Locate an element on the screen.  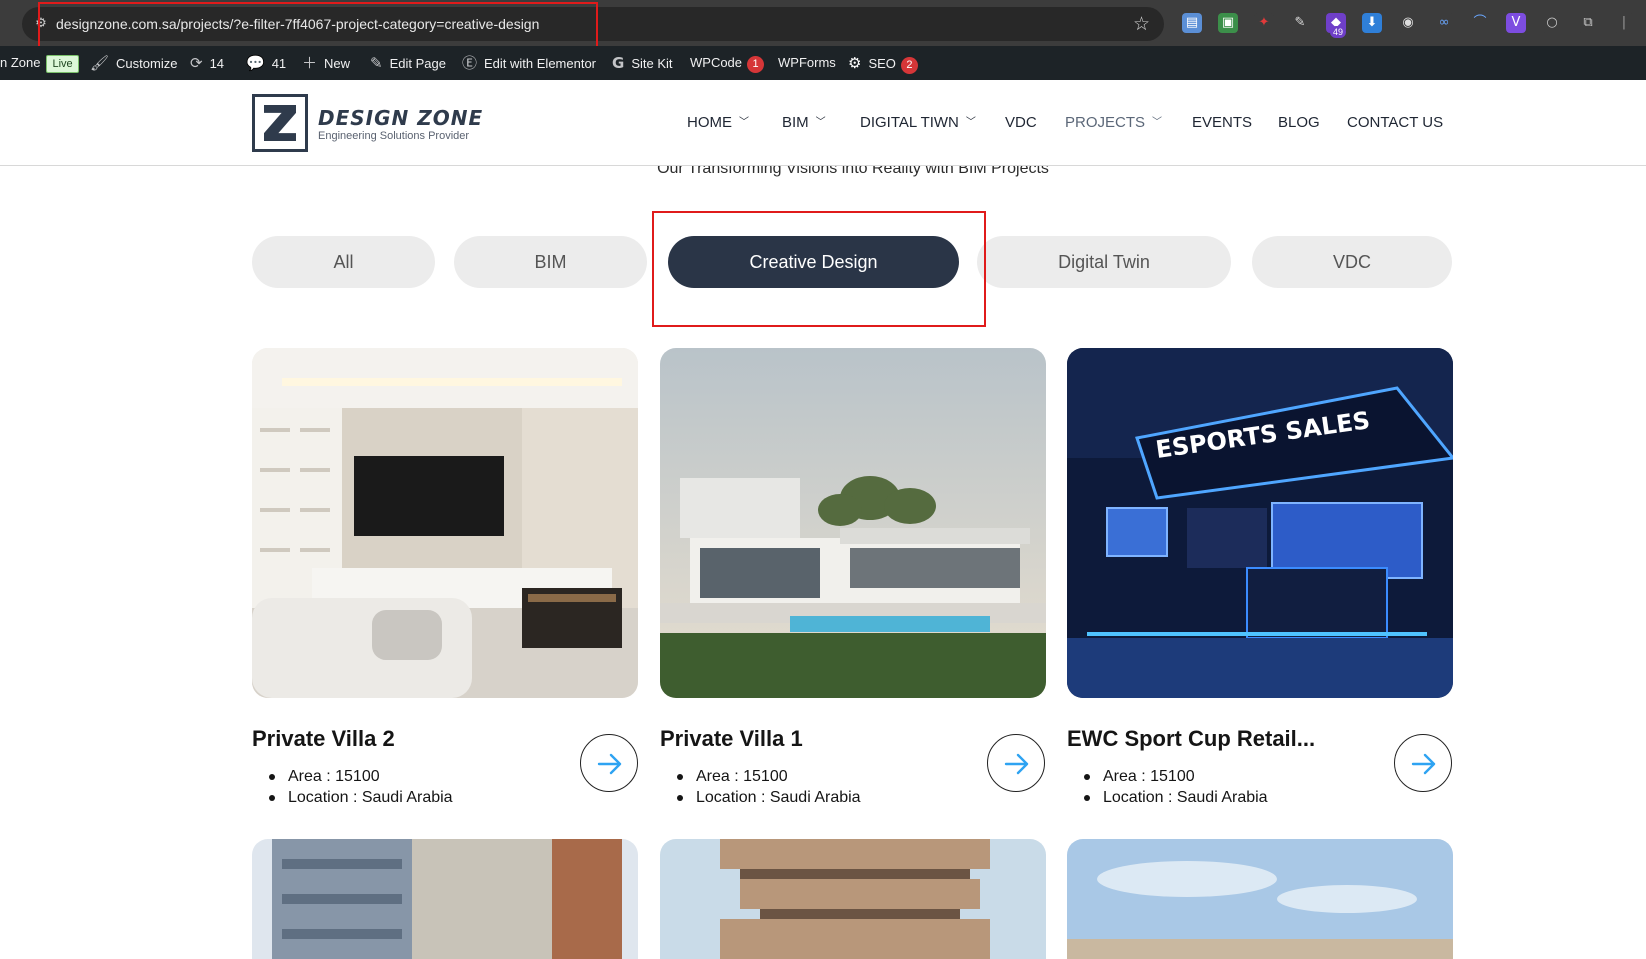
wpcode-badge: 1 is located at coordinates (756, 64).